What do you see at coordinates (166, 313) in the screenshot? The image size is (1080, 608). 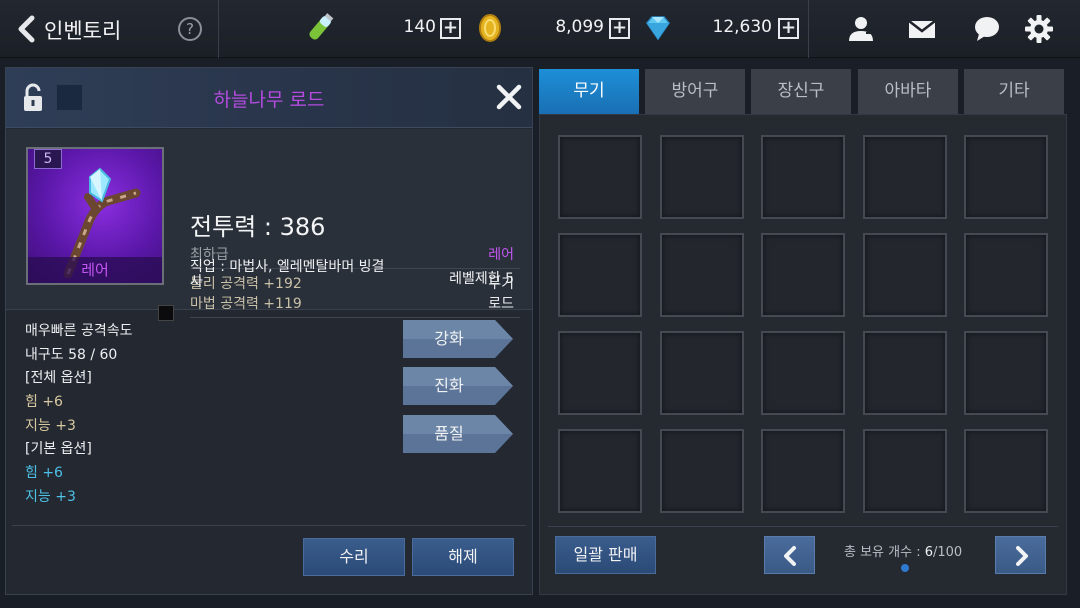 I see `item-slot-marker` at bounding box center [166, 313].